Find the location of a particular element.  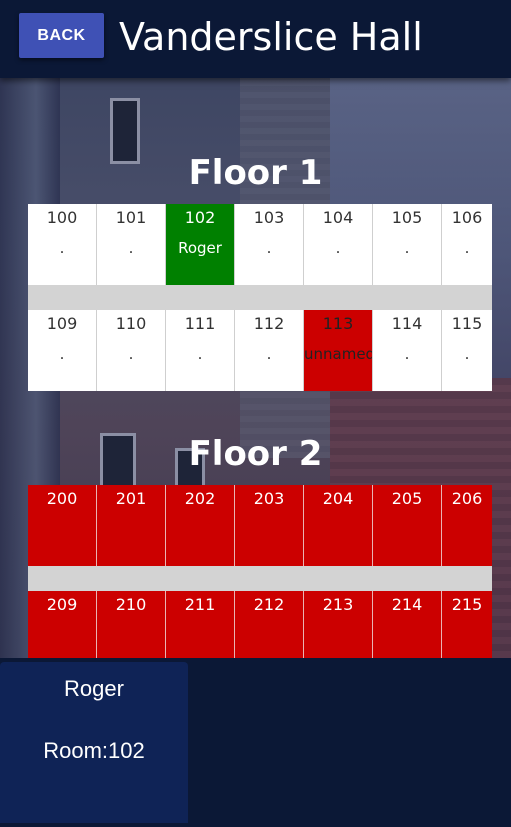

back-button: BACK is located at coordinates (61, 35).